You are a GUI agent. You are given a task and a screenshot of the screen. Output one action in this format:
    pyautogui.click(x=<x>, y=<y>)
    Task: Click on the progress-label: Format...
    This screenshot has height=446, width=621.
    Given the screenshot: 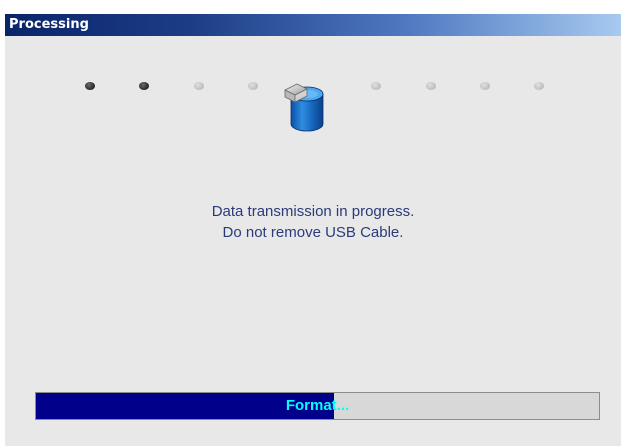 What is the action you would take?
    pyautogui.click(x=317, y=405)
    